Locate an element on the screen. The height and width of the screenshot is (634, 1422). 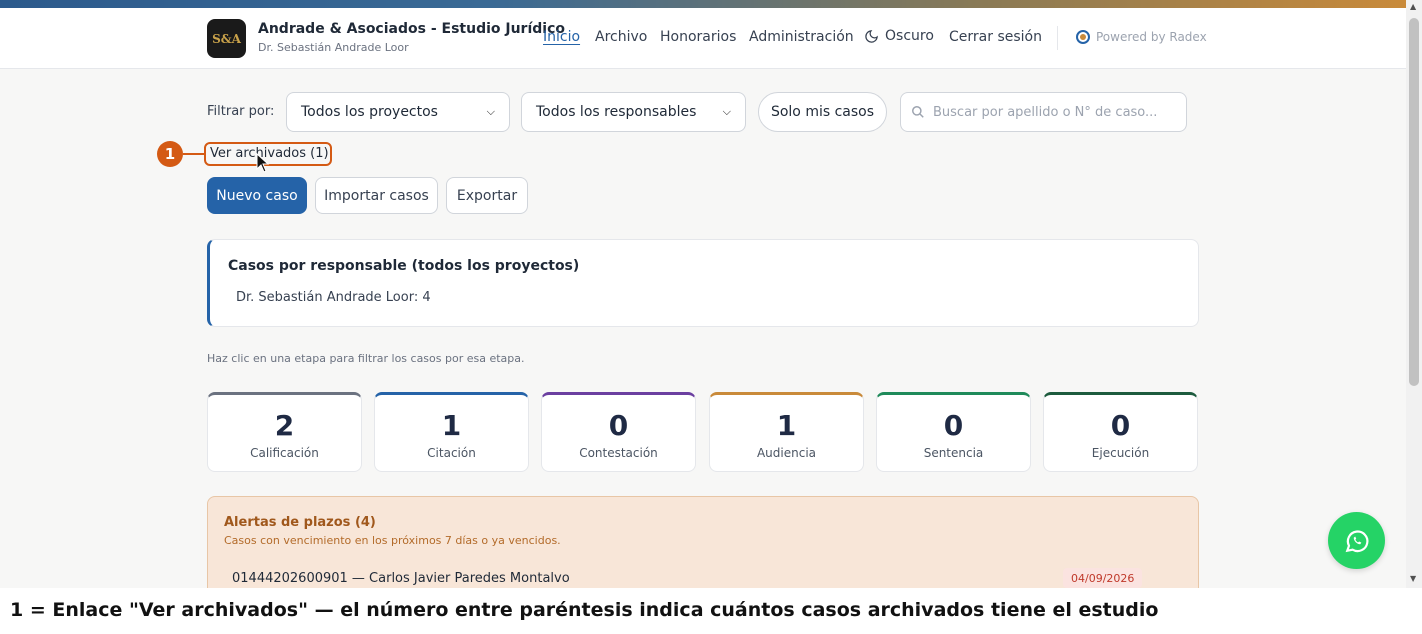
powered-by-label: Powered by Radex is located at coordinates (1151, 37).